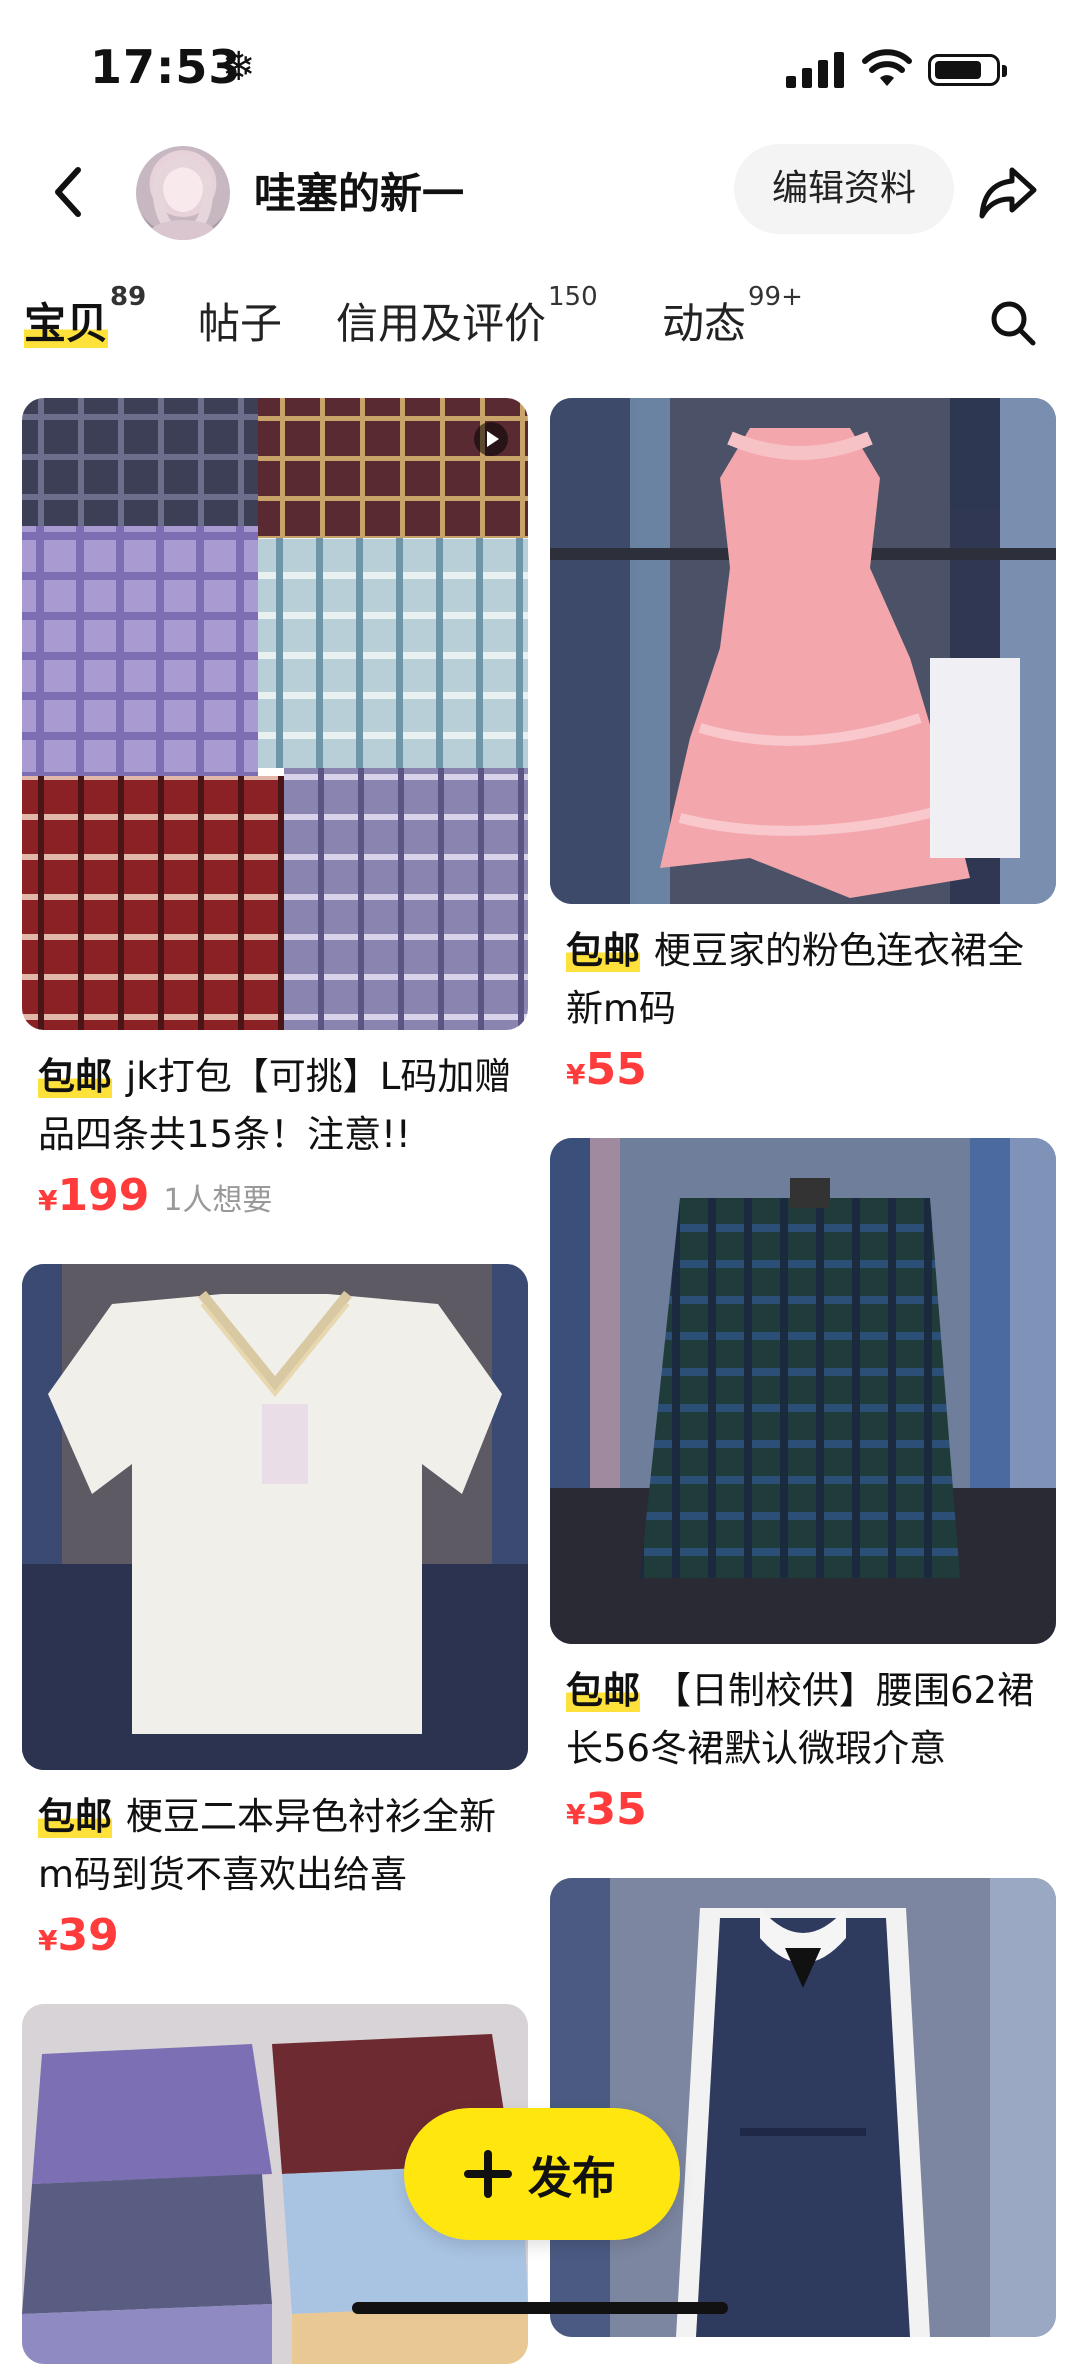  I want to click on product-card: 包邮 【日制校供】腰围62裙长56冬裙默认微瑕介意 ¥ 35, so click(803, 1491).